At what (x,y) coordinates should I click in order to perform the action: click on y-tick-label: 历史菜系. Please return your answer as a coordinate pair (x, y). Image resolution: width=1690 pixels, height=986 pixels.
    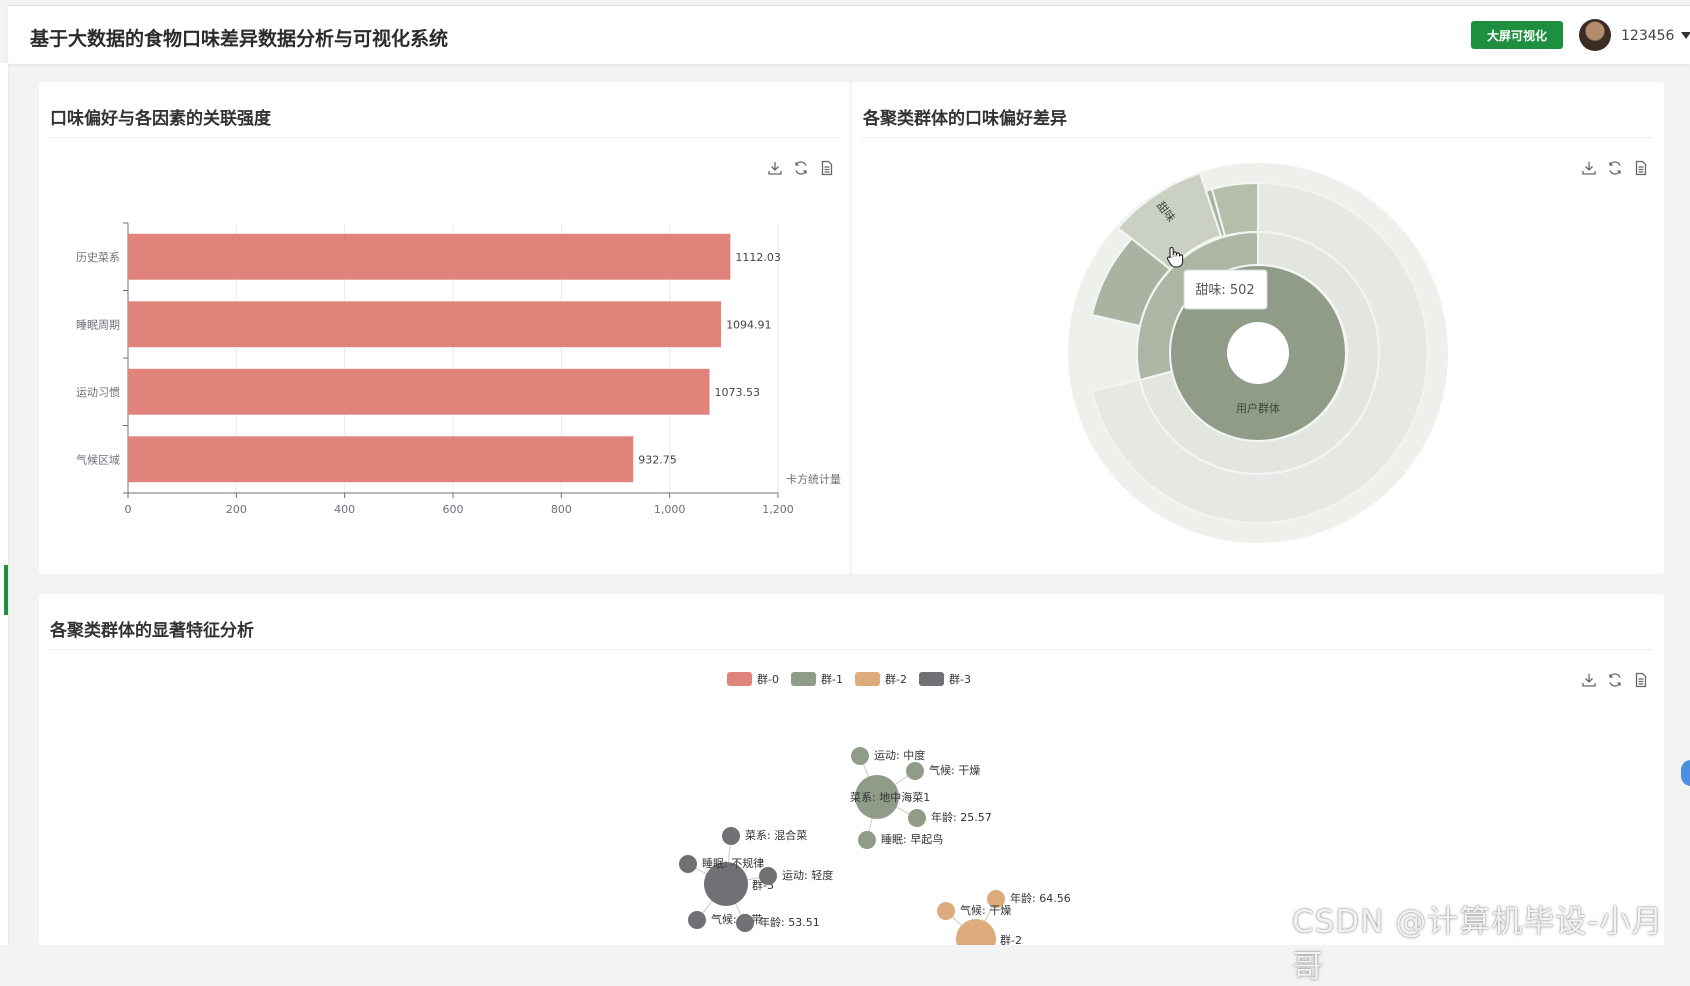
    Looking at the image, I should click on (98, 257).